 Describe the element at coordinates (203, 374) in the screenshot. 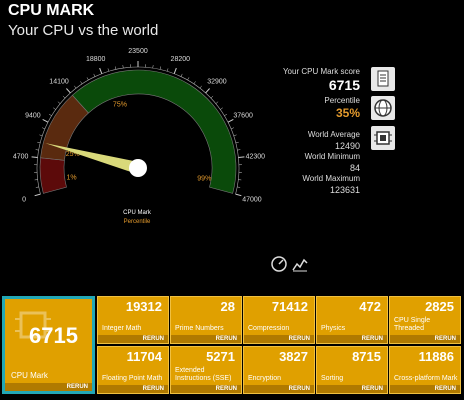

I see `tile-label: Extended Instructions (SSE)` at that location.